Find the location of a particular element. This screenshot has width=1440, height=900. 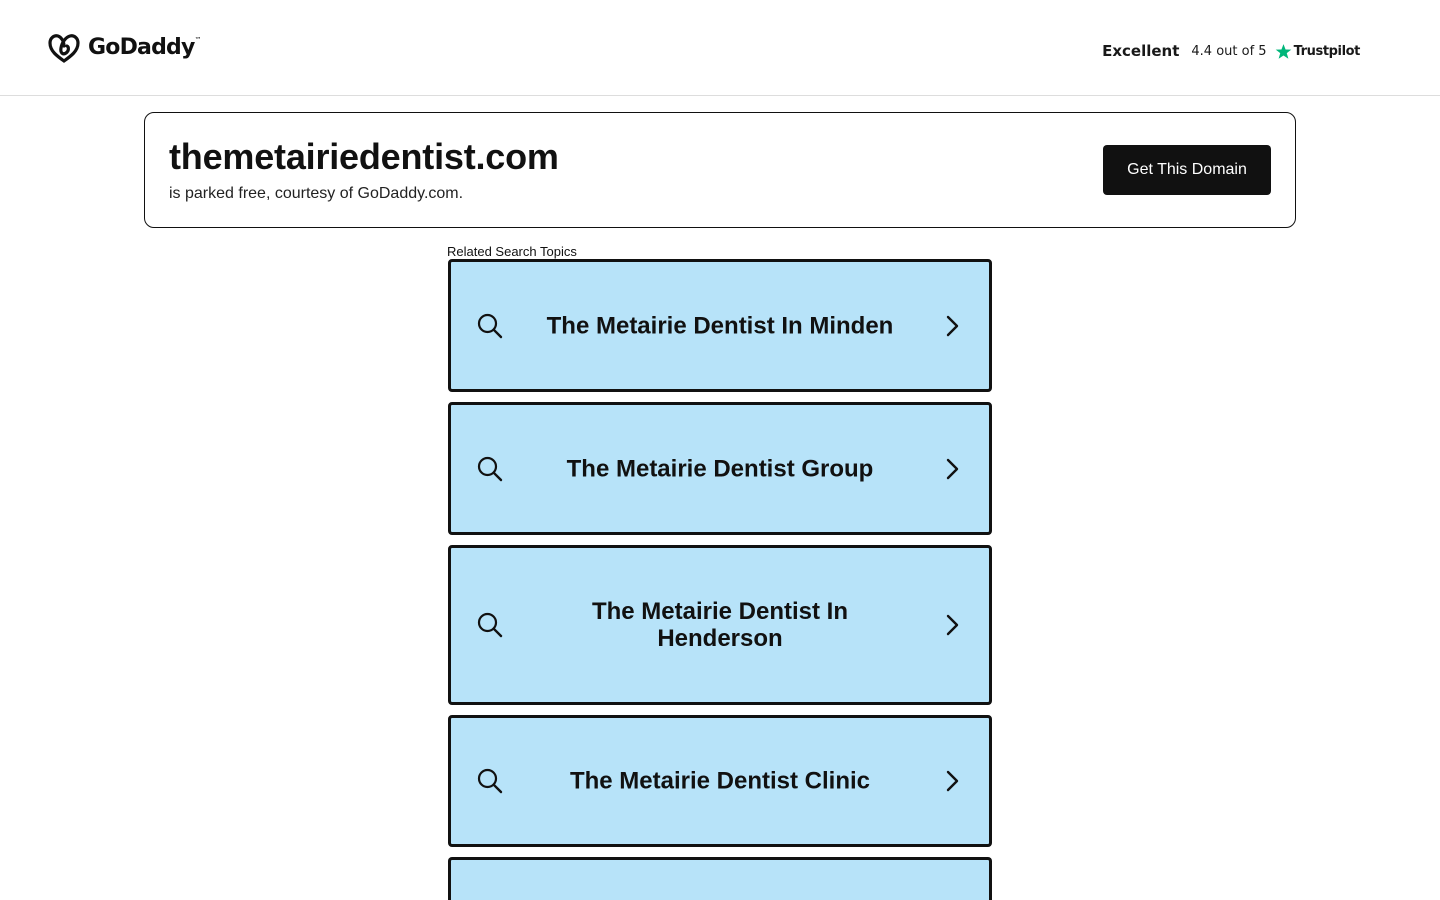

related-topic-item: The Metairie Dentist Clinic is located at coordinates (720, 781).